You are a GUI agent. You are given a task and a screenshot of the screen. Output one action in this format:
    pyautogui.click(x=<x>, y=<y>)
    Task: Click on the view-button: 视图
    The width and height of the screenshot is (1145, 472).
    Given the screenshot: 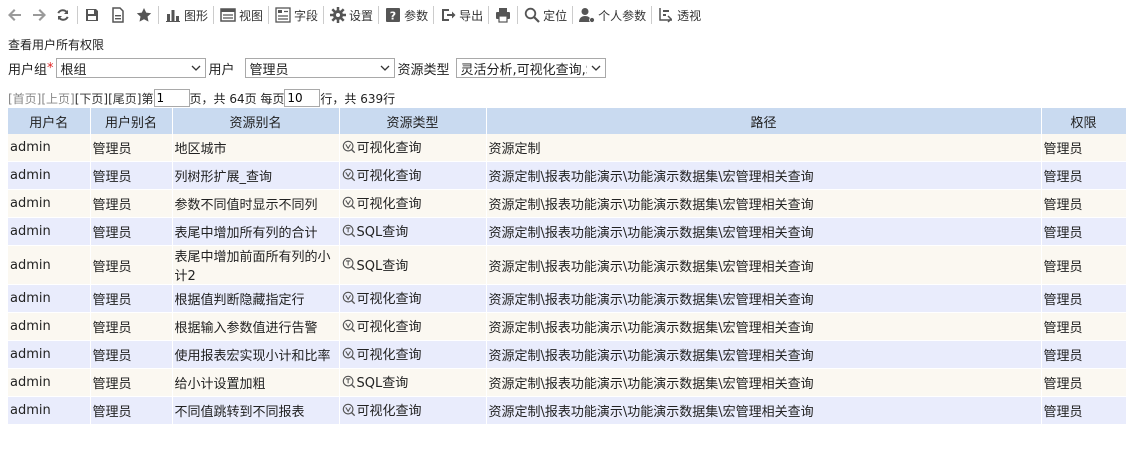 What is the action you would take?
    pyautogui.click(x=241, y=15)
    